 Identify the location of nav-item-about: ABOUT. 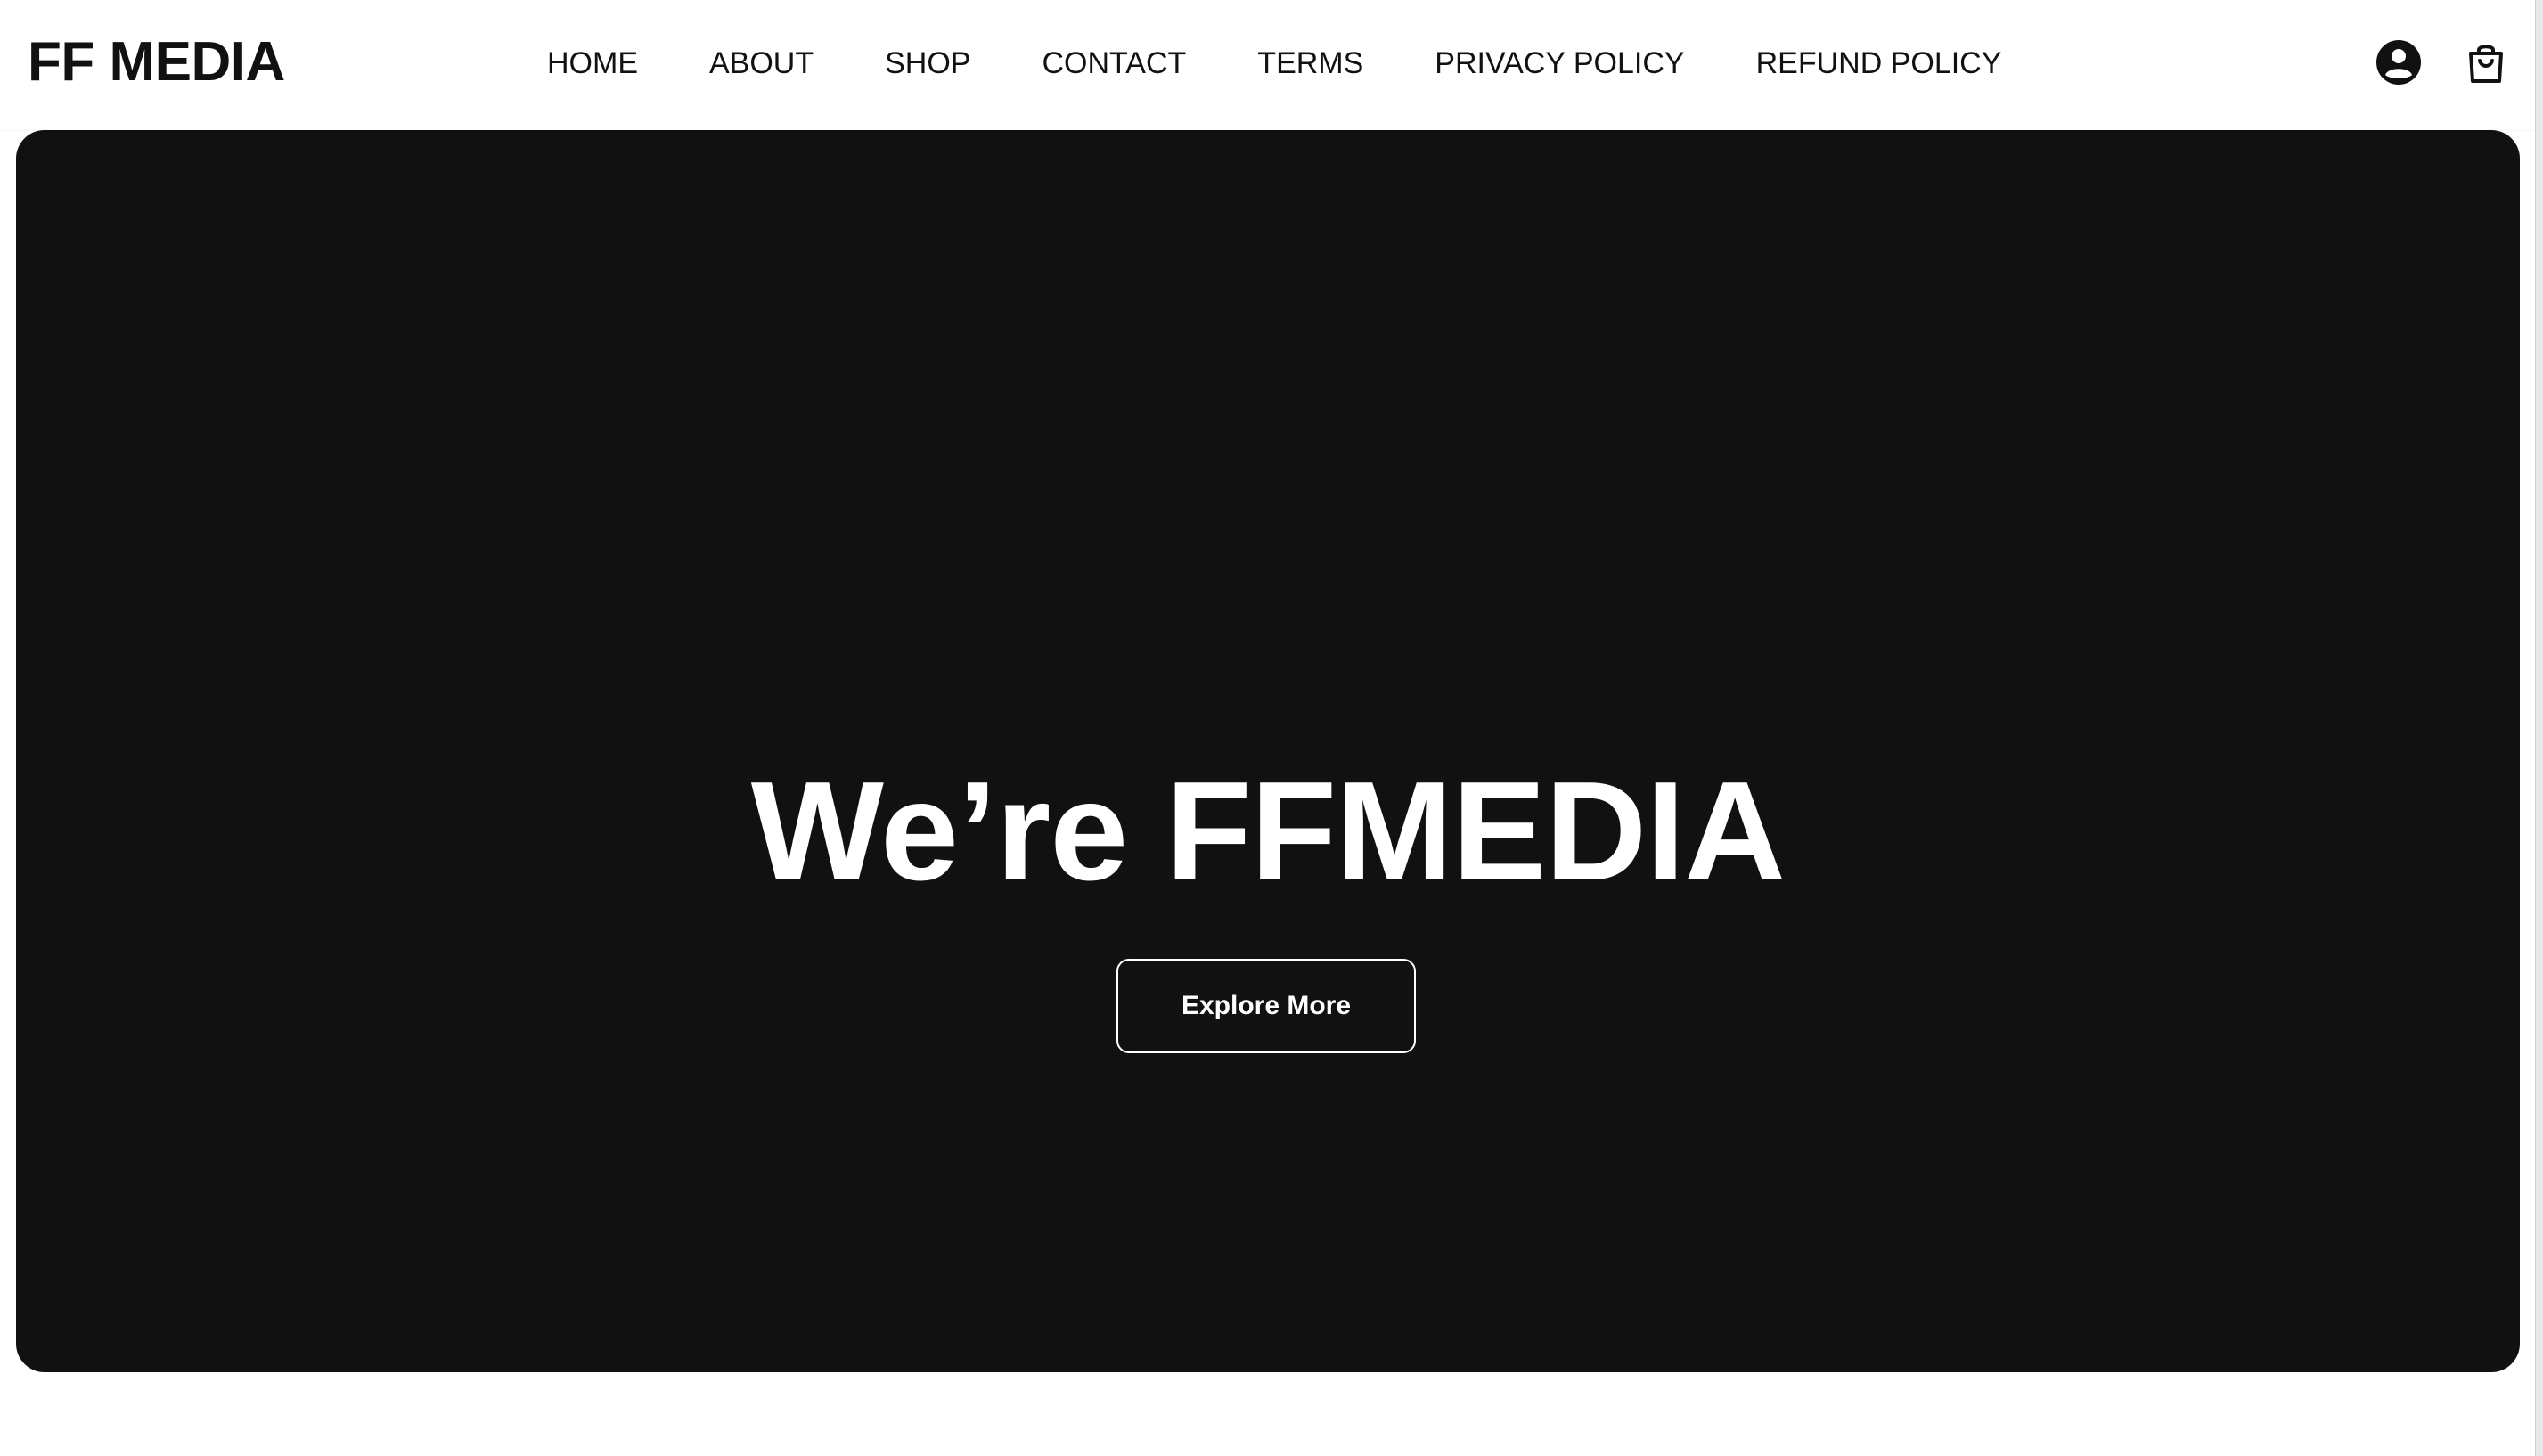
(761, 63).